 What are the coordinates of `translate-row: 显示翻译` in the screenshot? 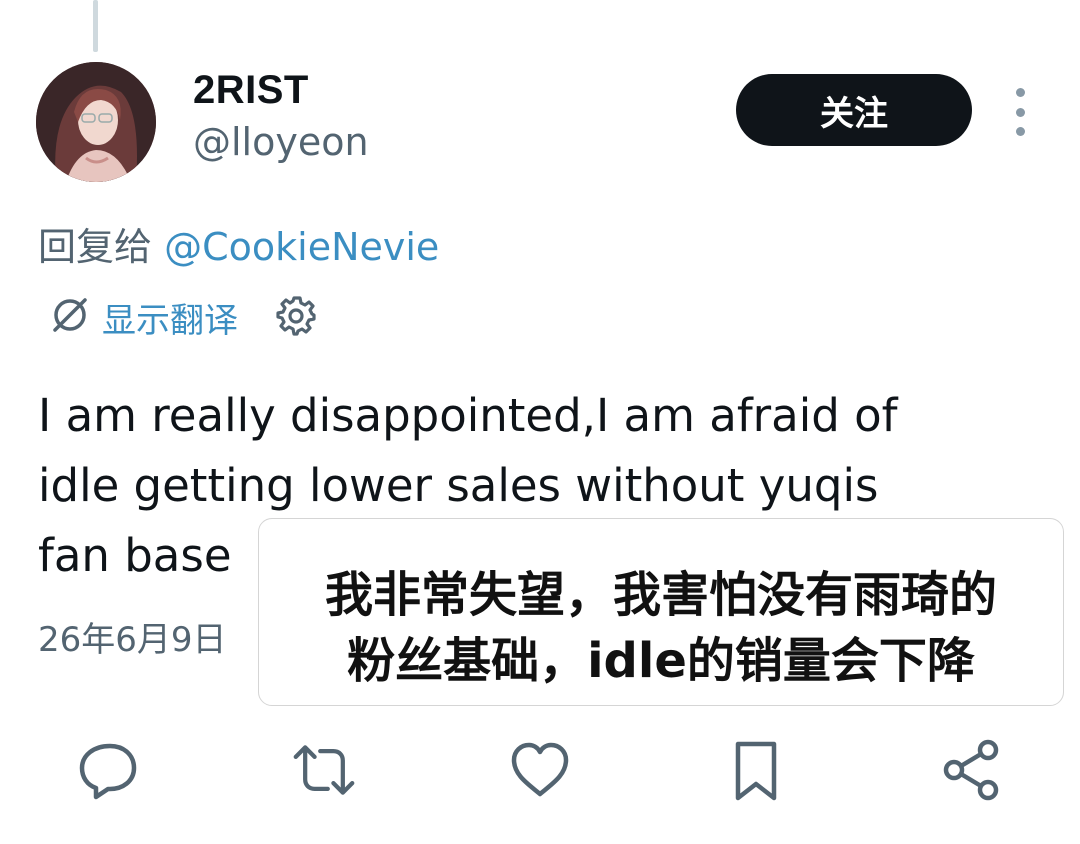 It's located at (184, 317).